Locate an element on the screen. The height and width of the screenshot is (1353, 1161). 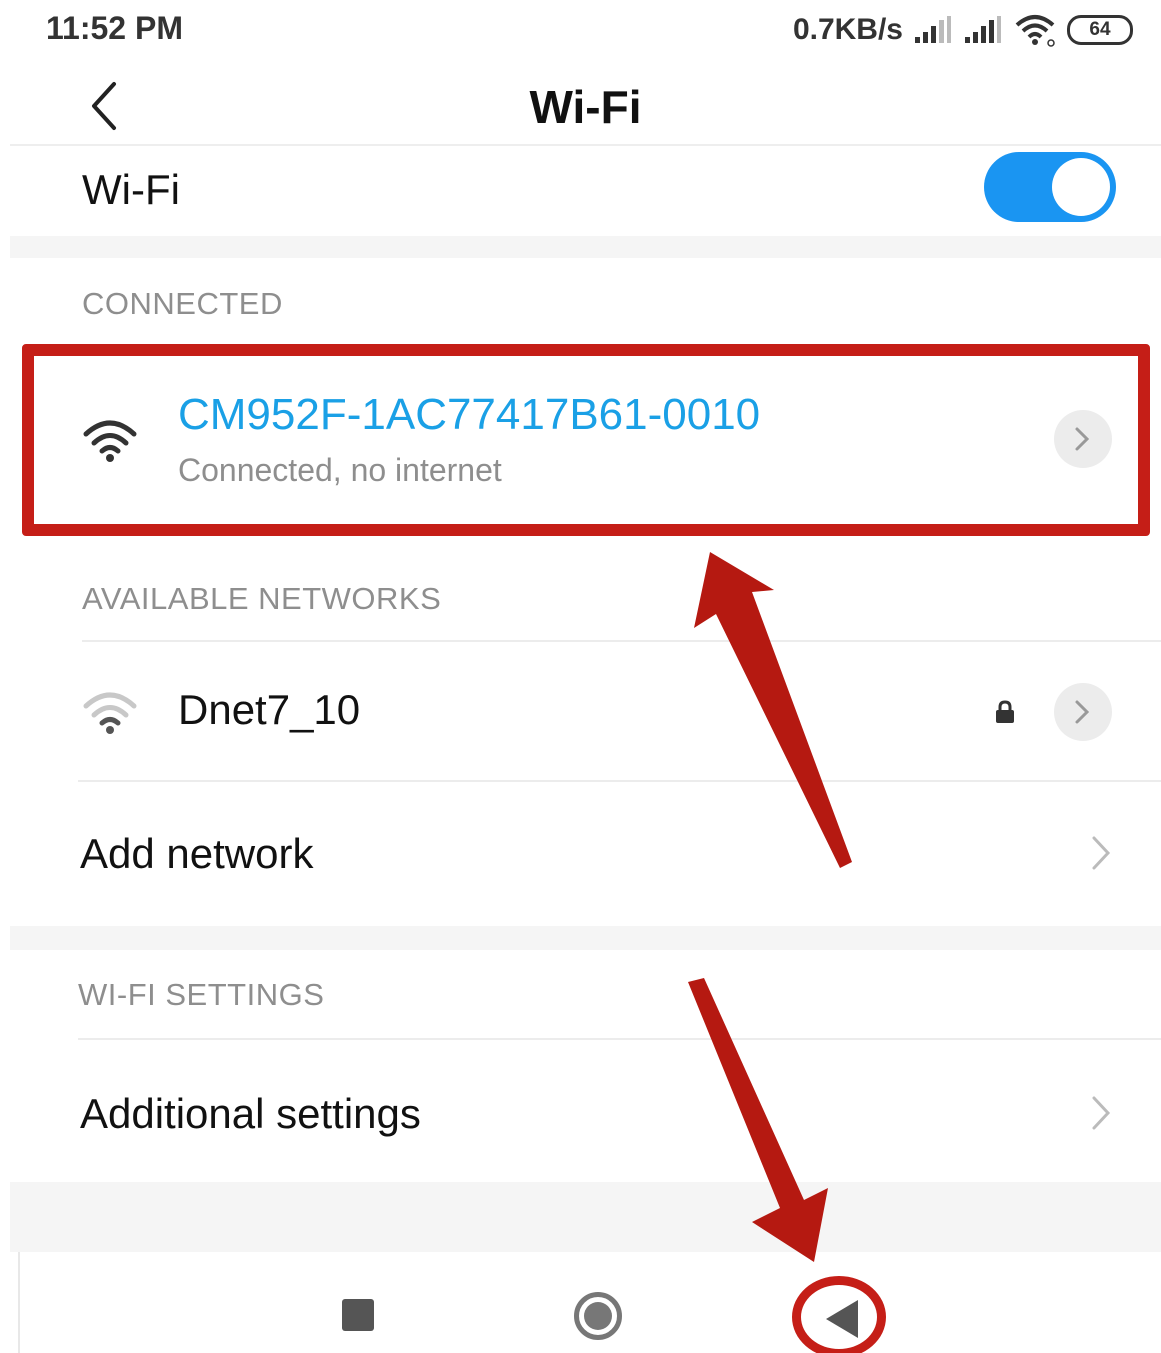
home-icon is located at coordinates (598, 1316).